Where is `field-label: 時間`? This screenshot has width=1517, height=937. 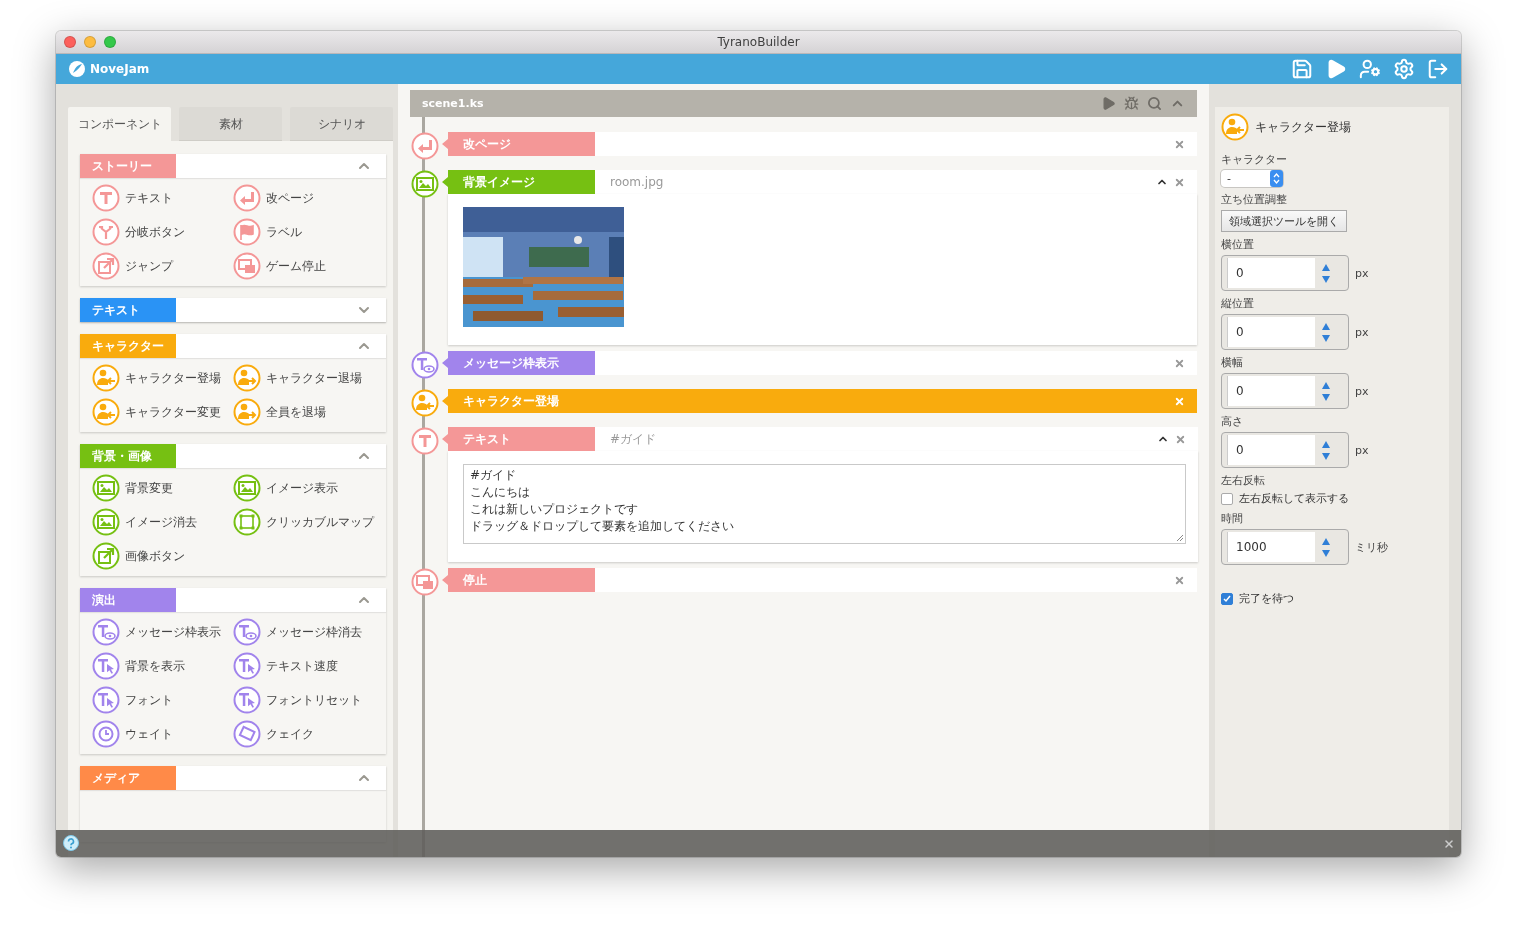 field-label: 時間 is located at coordinates (1232, 518).